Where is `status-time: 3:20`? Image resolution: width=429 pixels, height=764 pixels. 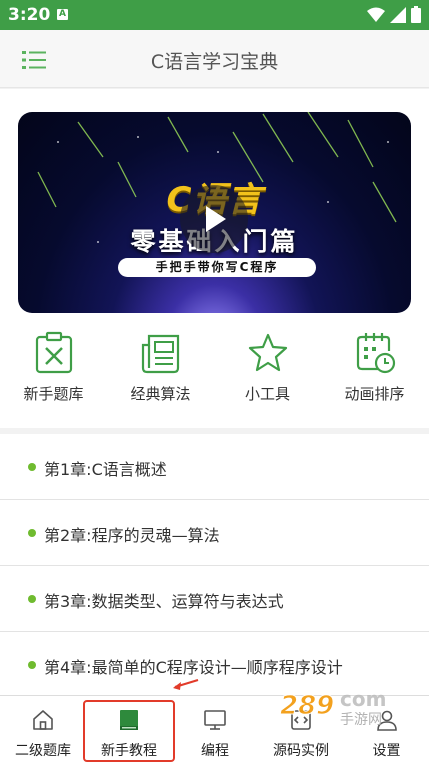
status-time: 3:20 is located at coordinates (29, 15).